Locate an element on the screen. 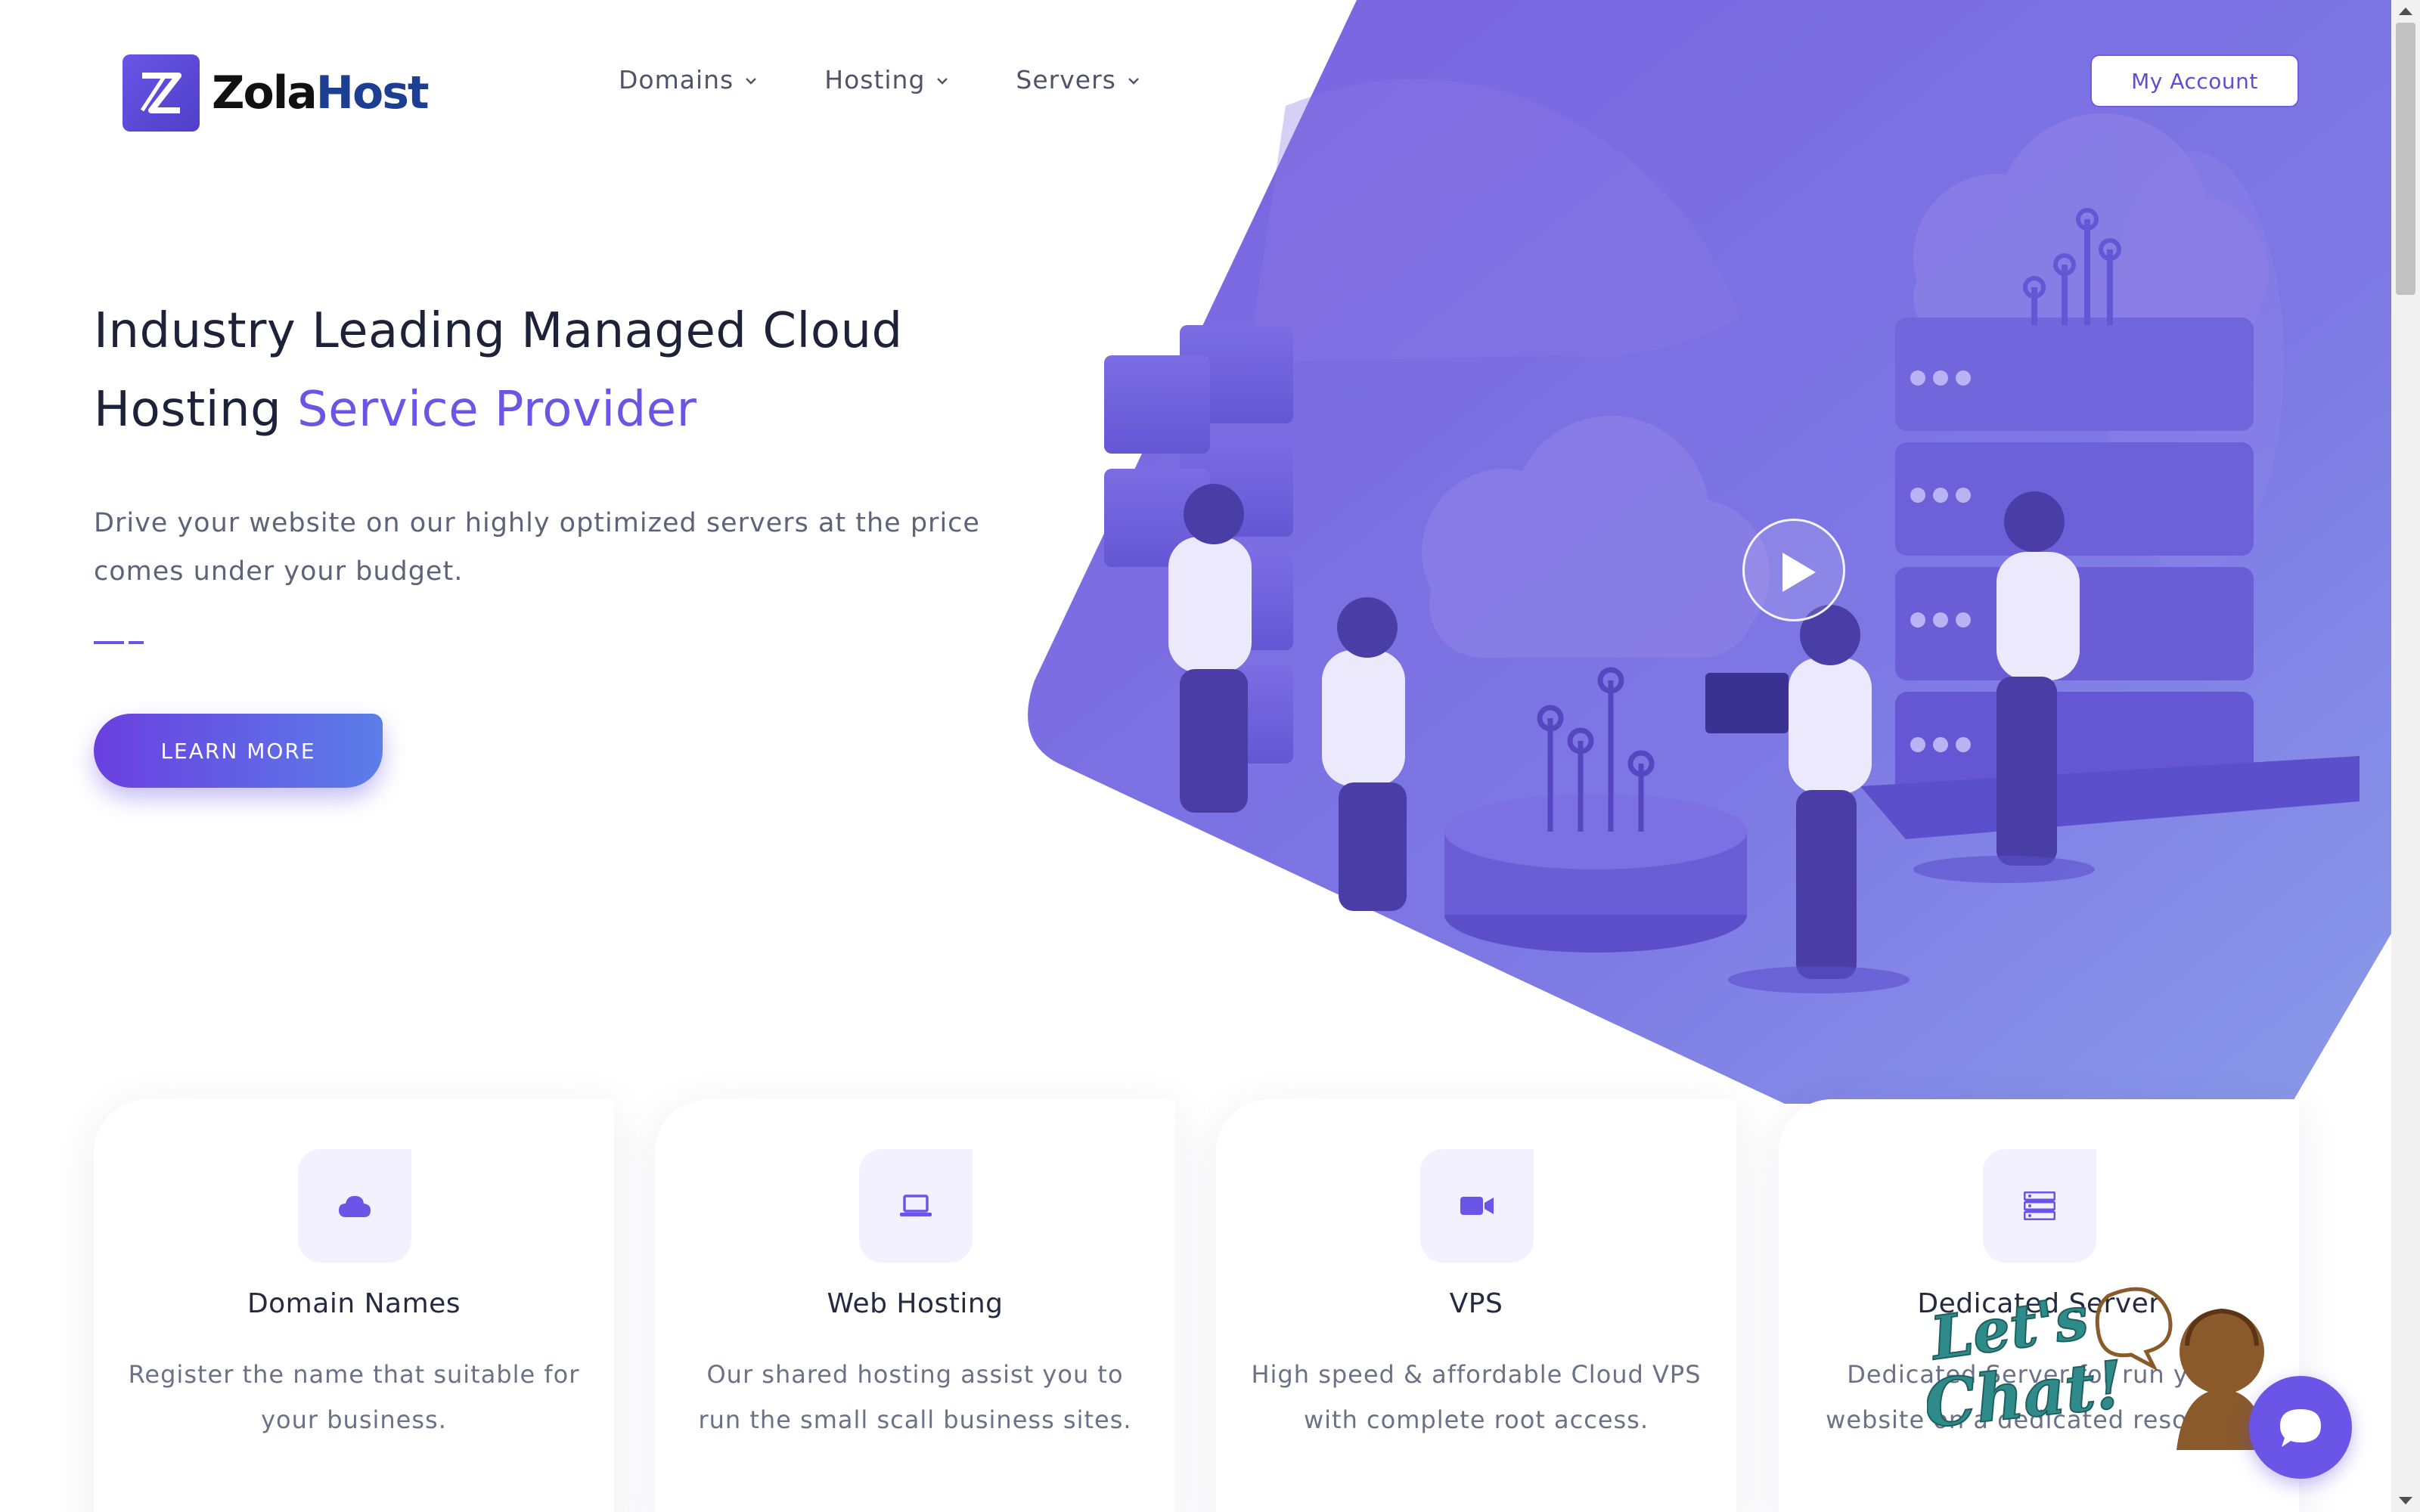 The height and width of the screenshot is (1512, 2420). page-scrollbar is located at coordinates (2405, 756).